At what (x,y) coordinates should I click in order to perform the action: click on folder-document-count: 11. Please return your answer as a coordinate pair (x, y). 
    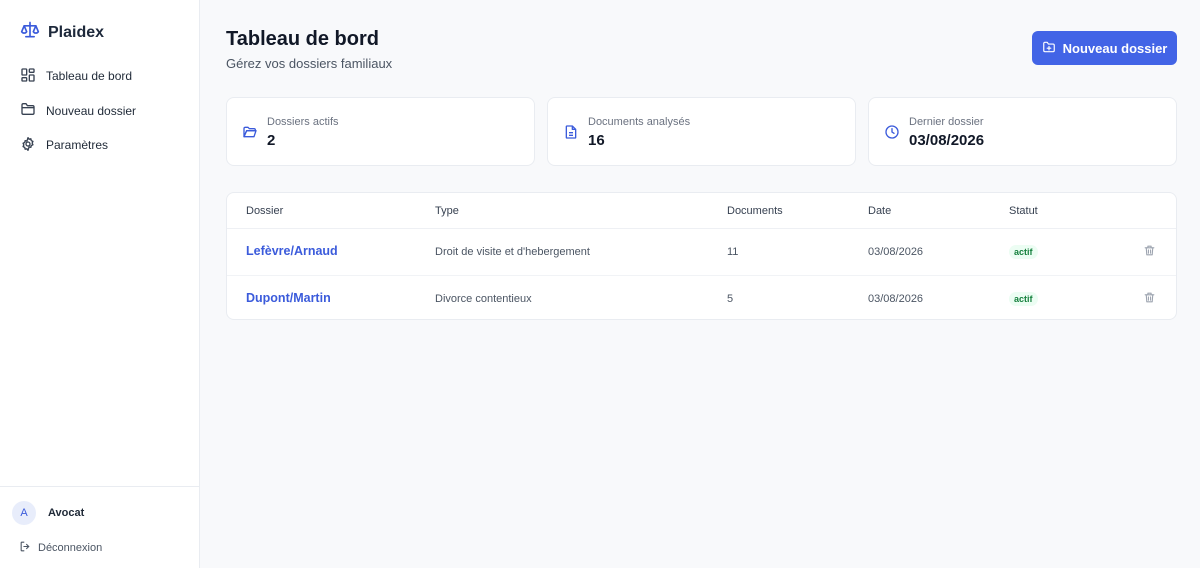
    Looking at the image, I should click on (733, 252).